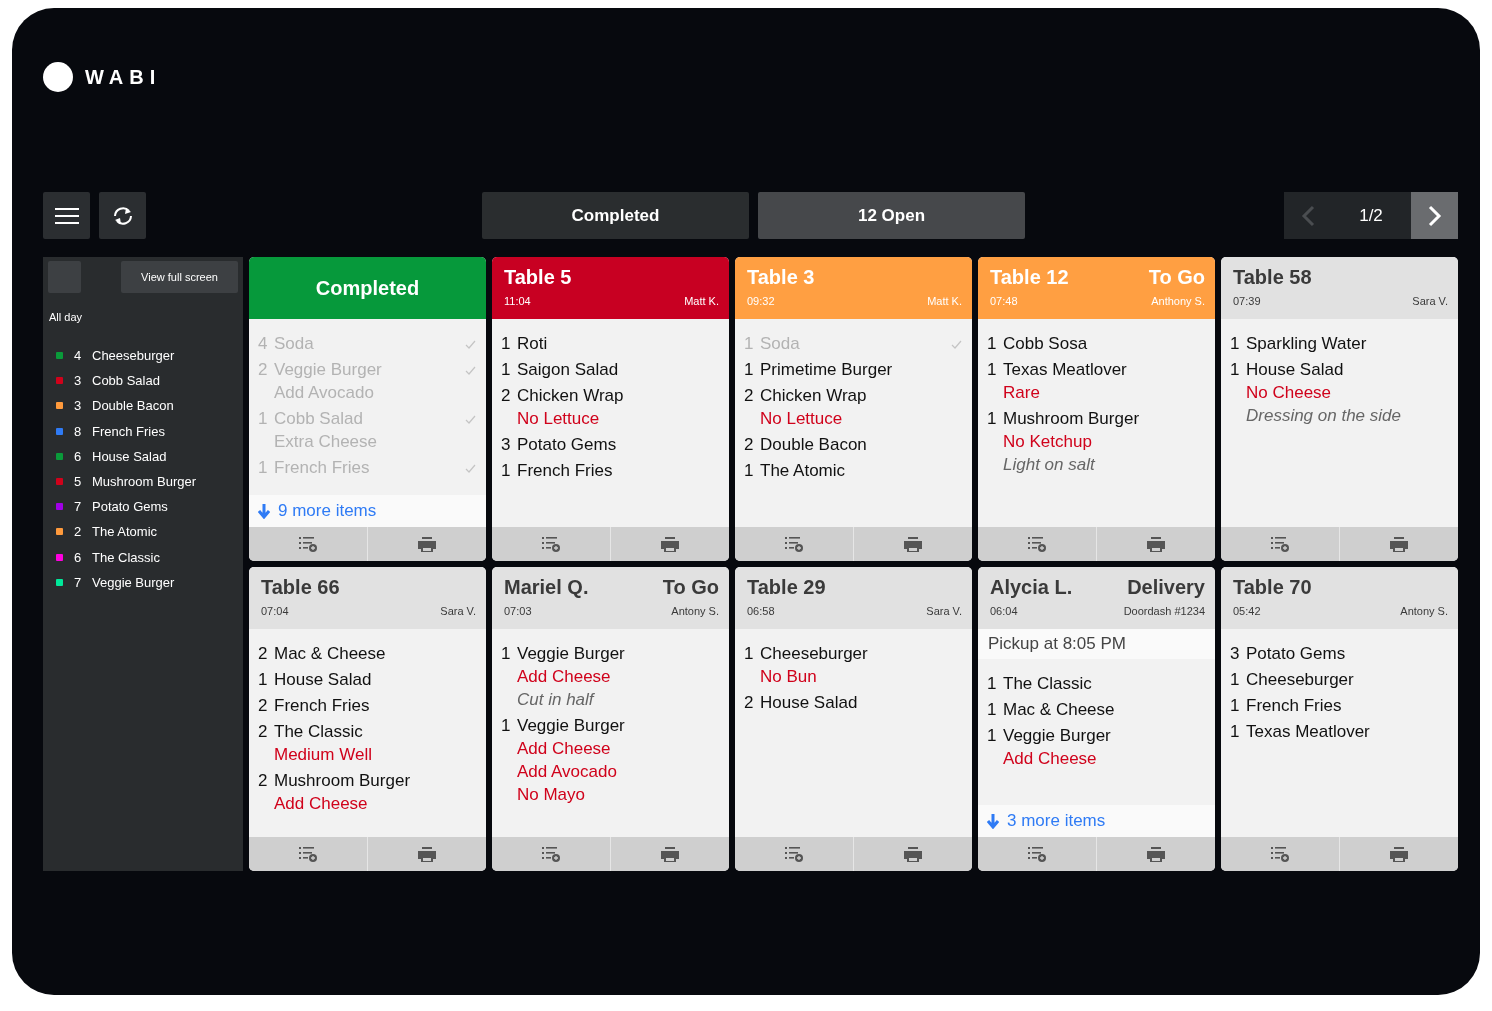 The height and width of the screenshot is (1011, 1492). What do you see at coordinates (1056, 821) in the screenshot?
I see `more-items-text: 3 more items` at bounding box center [1056, 821].